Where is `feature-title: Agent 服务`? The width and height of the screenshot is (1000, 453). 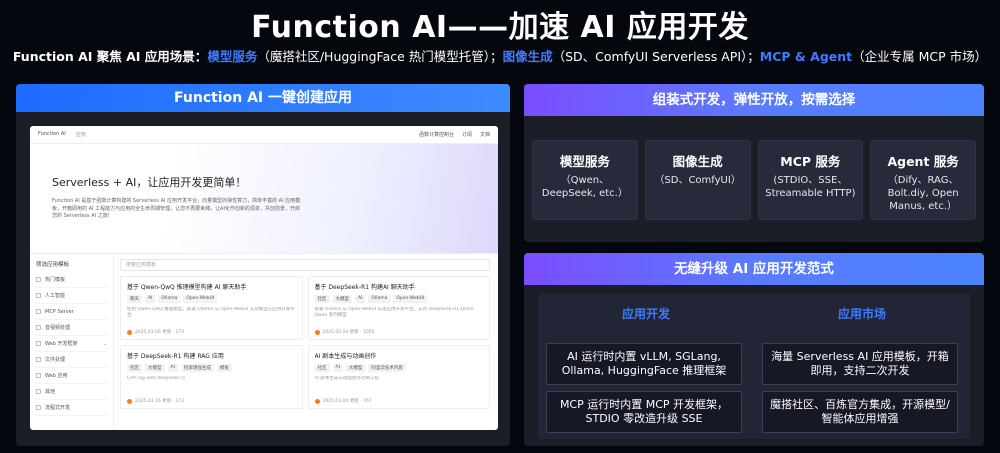 feature-title: Agent 服务 is located at coordinates (923, 161).